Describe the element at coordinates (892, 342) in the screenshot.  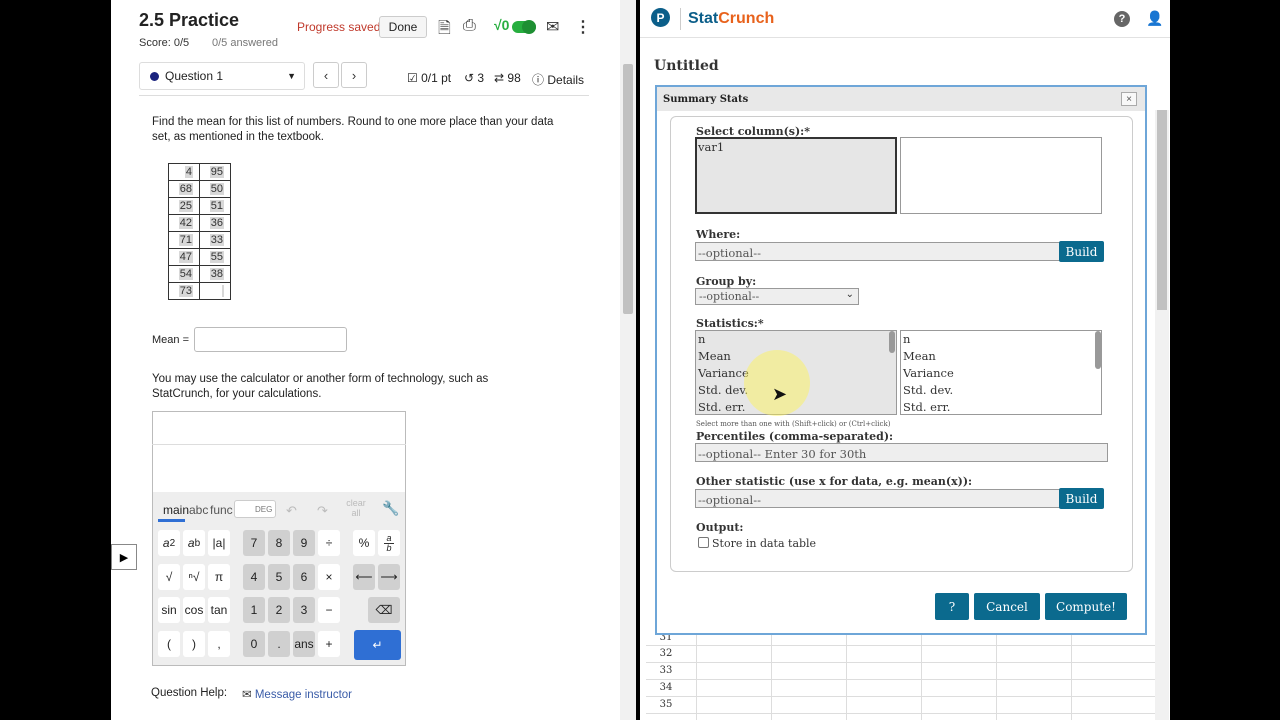
I see `stats-scroll-thumb` at that location.